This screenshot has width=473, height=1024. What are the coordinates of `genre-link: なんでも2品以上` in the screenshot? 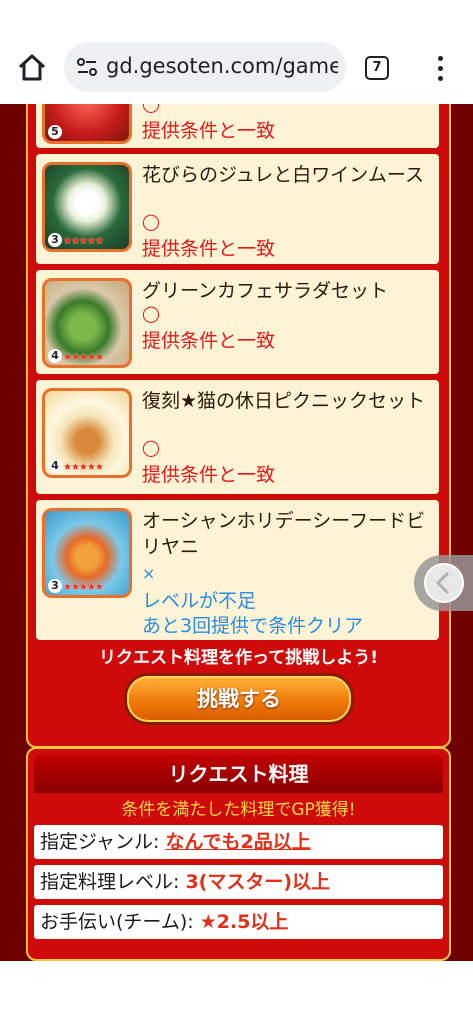 It's located at (238, 842).